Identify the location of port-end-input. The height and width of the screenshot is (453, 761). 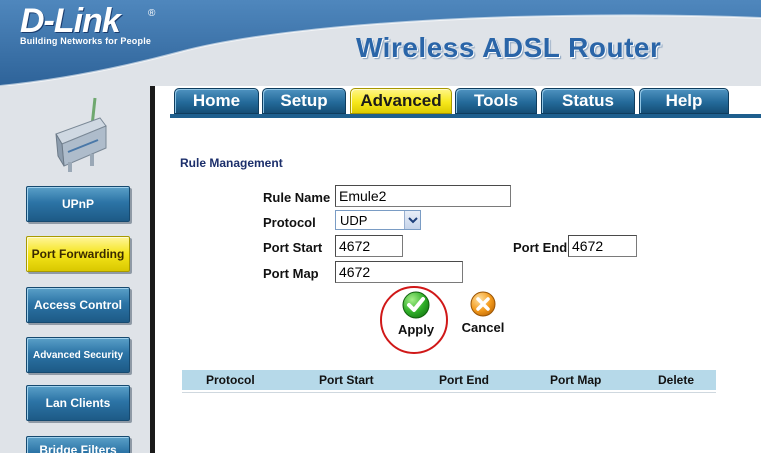
(602, 246).